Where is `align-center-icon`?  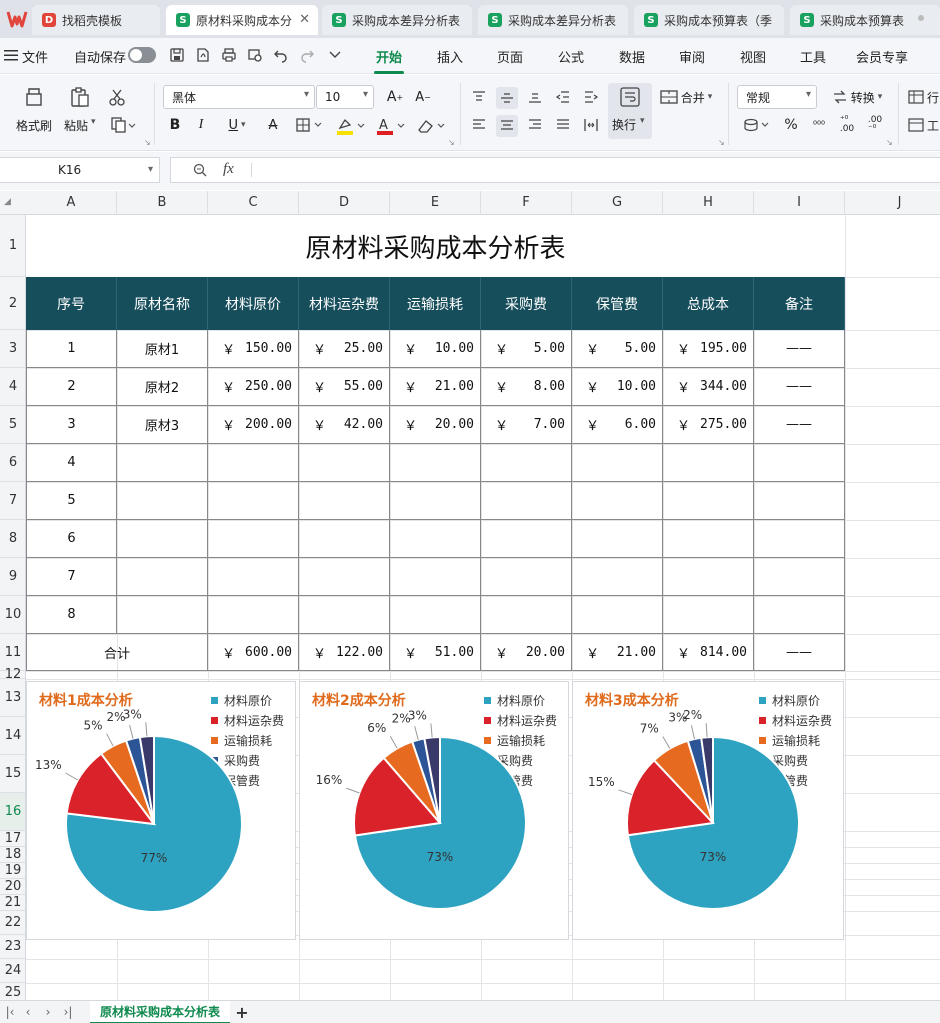 align-center-icon is located at coordinates (507, 126).